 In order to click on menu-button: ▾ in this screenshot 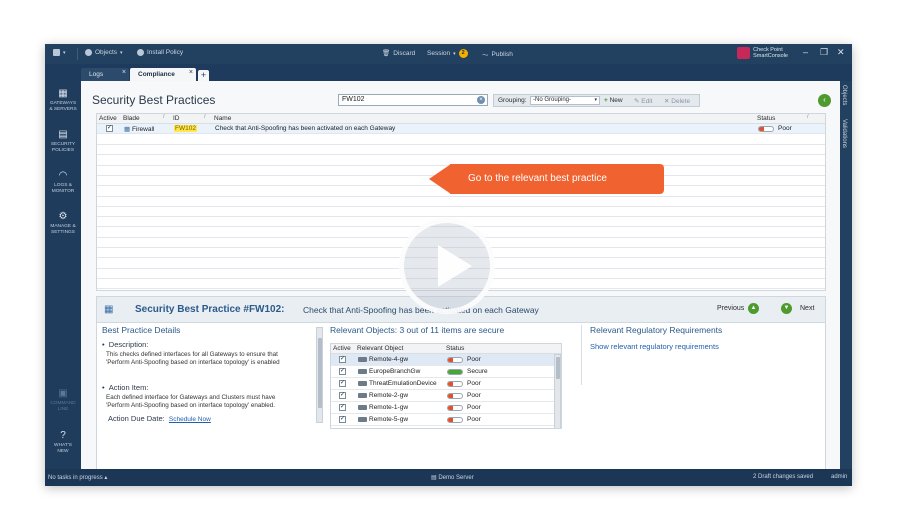, I will do `click(59, 52)`.